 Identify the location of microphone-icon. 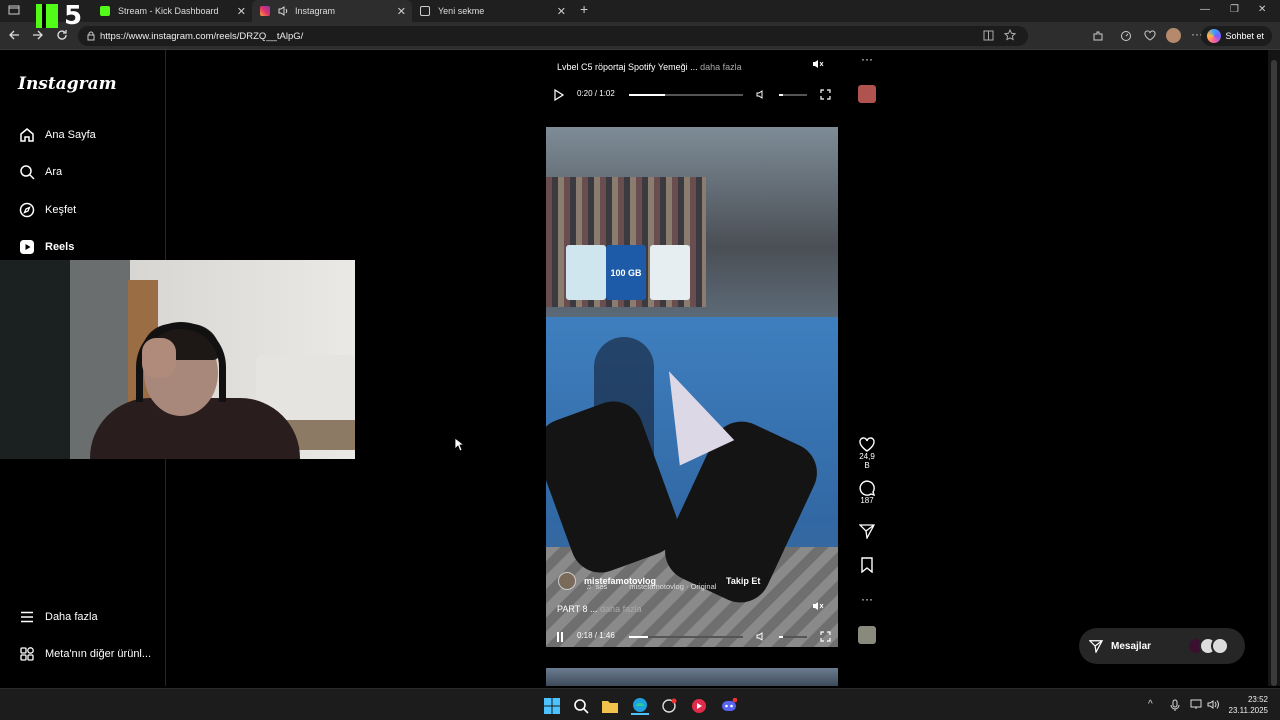
(1175, 705).